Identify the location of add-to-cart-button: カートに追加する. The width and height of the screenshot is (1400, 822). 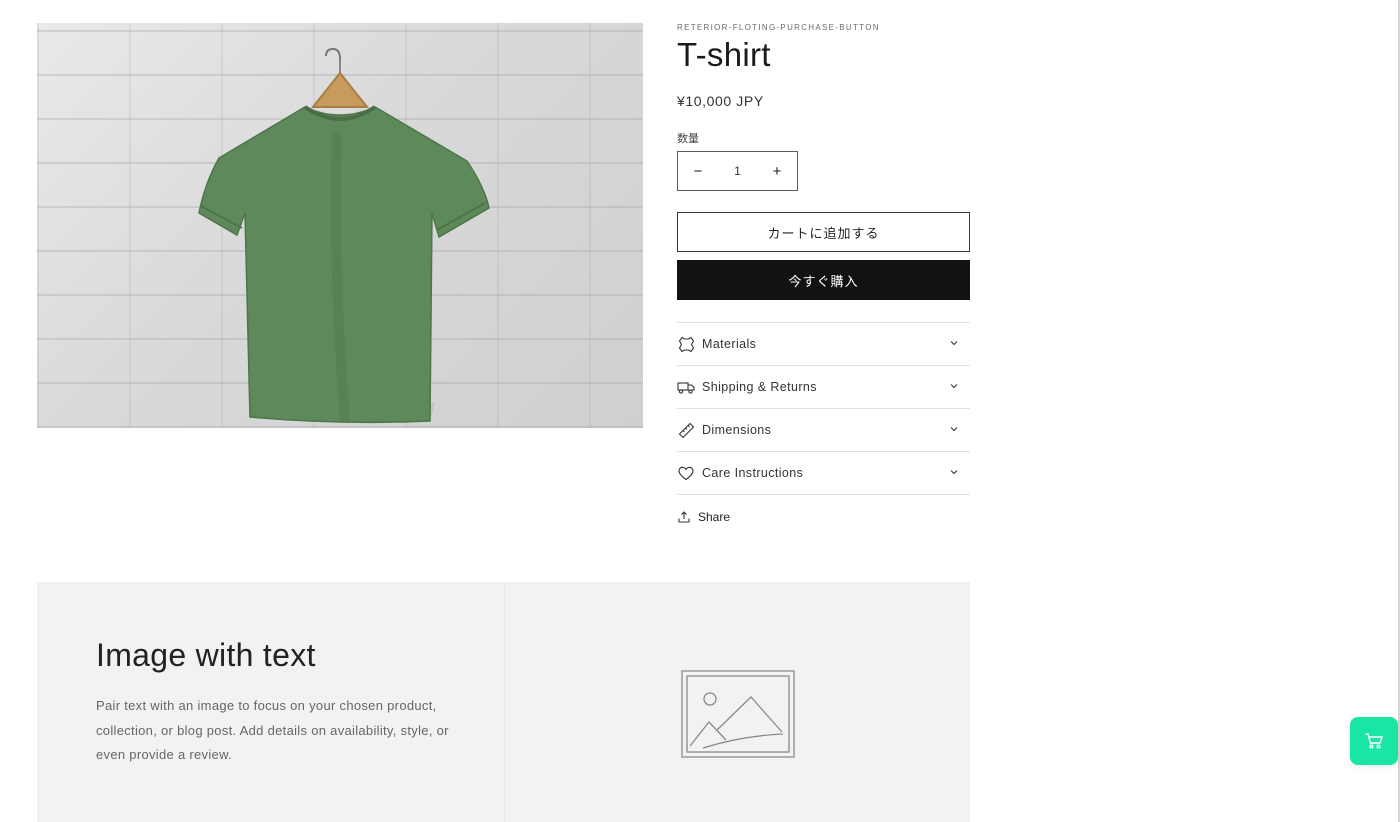
(823, 232).